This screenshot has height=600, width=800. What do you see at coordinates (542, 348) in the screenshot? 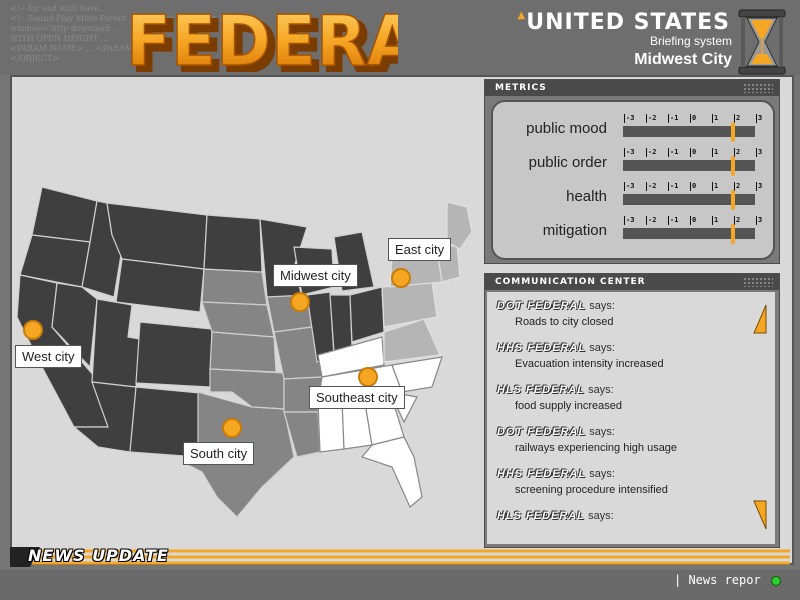
I see `message-agency: HHS FEDERAL` at bounding box center [542, 348].